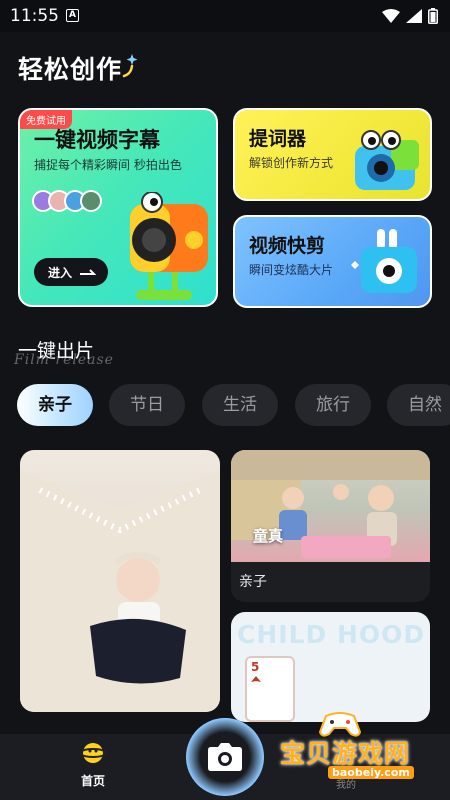 This screenshot has height=800, width=450. What do you see at coordinates (256, 679) in the screenshot?
I see `spade-icon` at bounding box center [256, 679].